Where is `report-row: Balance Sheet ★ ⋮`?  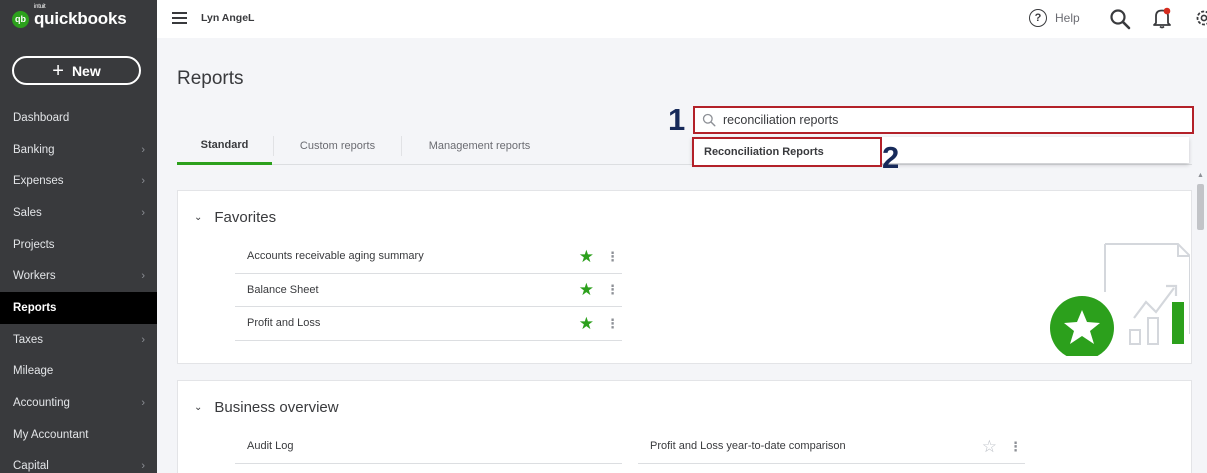 report-row: Balance Sheet ★ ⋮ is located at coordinates (428, 290).